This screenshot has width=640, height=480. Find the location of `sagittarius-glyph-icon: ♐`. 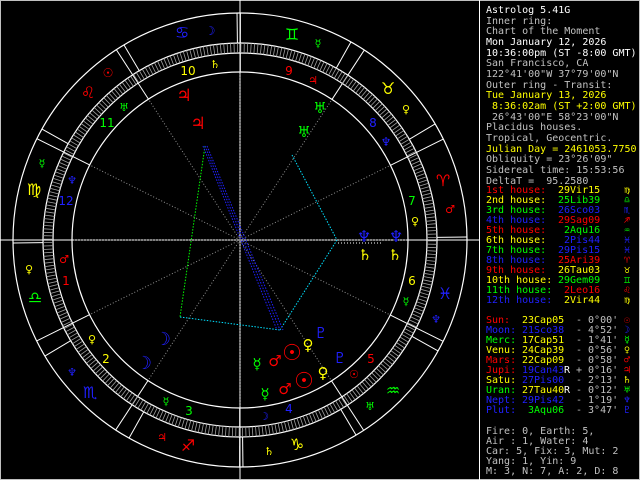

sagittarius-glyph-icon: ♐ is located at coordinates (188, 445).